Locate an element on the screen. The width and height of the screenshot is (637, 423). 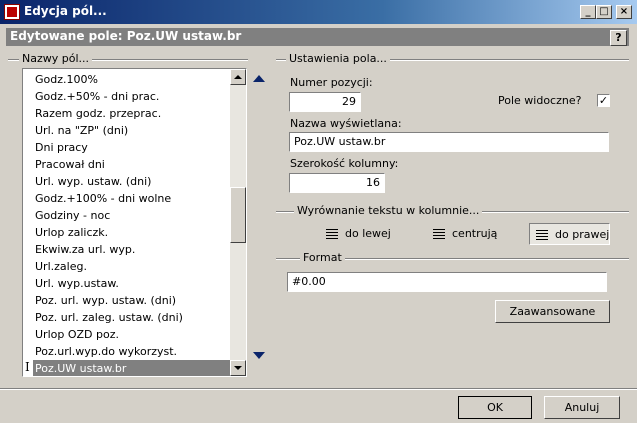
list-item: Urlop zaliczk. is located at coordinates (71, 232).